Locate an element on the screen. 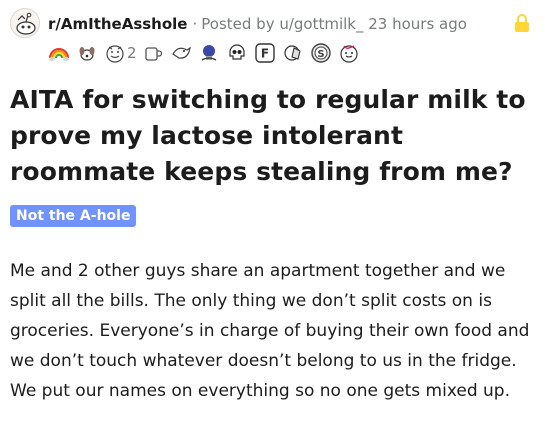  press-f-award-icon: F is located at coordinates (265, 53).